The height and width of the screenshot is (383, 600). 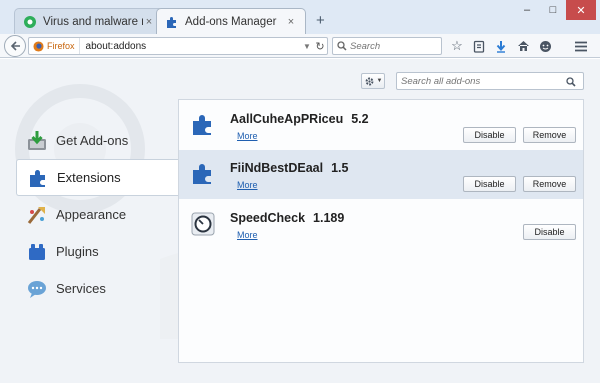 I want to click on hamburger-icon, so click(x=581, y=46).